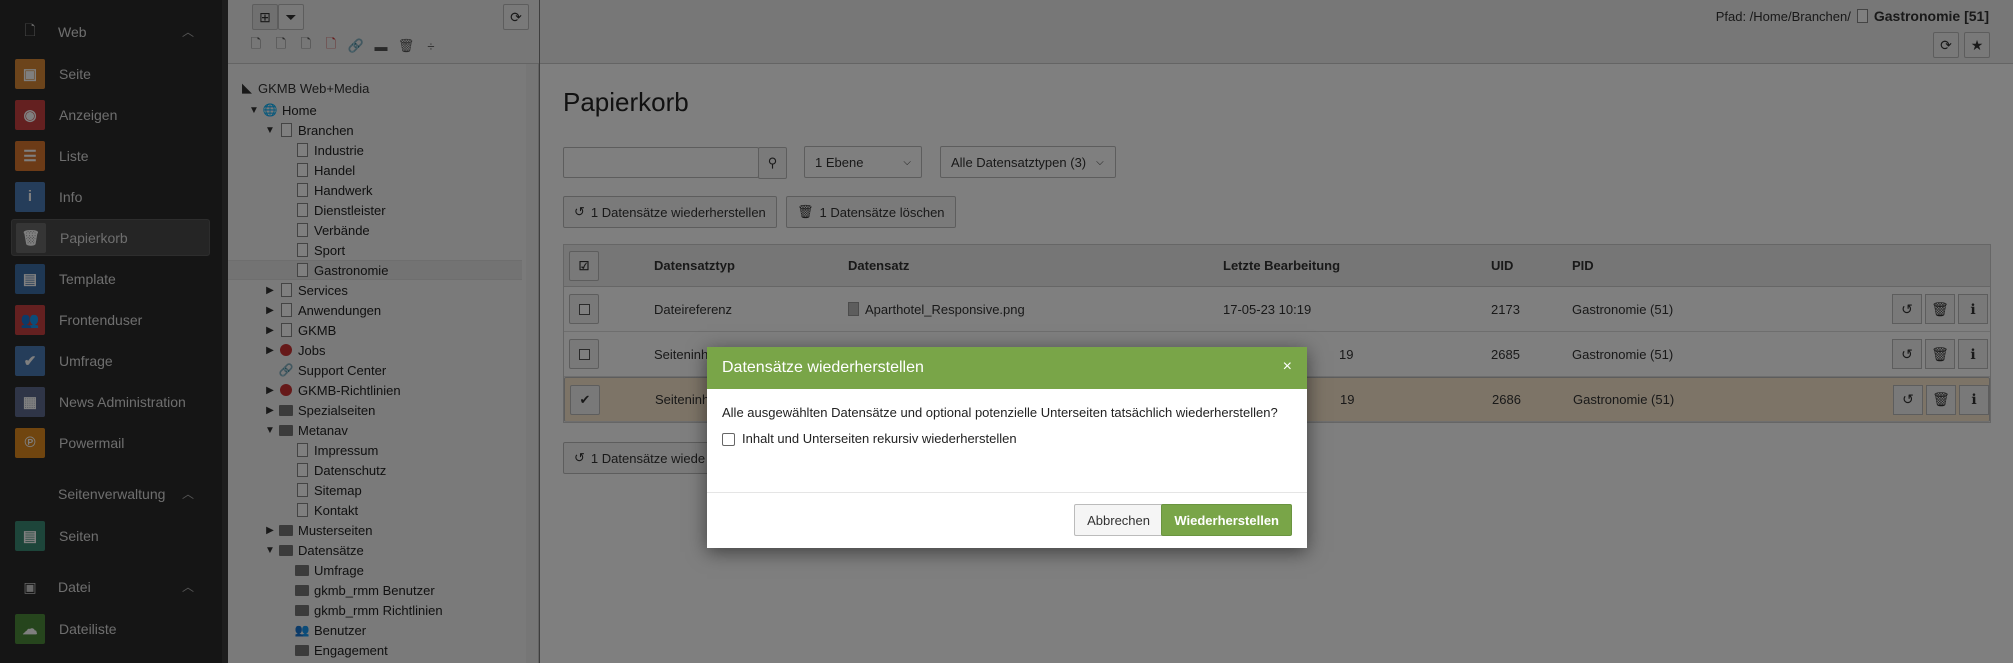 The height and width of the screenshot is (663, 2013). Describe the element at coordinates (1118, 520) in the screenshot. I see `cancel-button: Abbrechen` at that location.